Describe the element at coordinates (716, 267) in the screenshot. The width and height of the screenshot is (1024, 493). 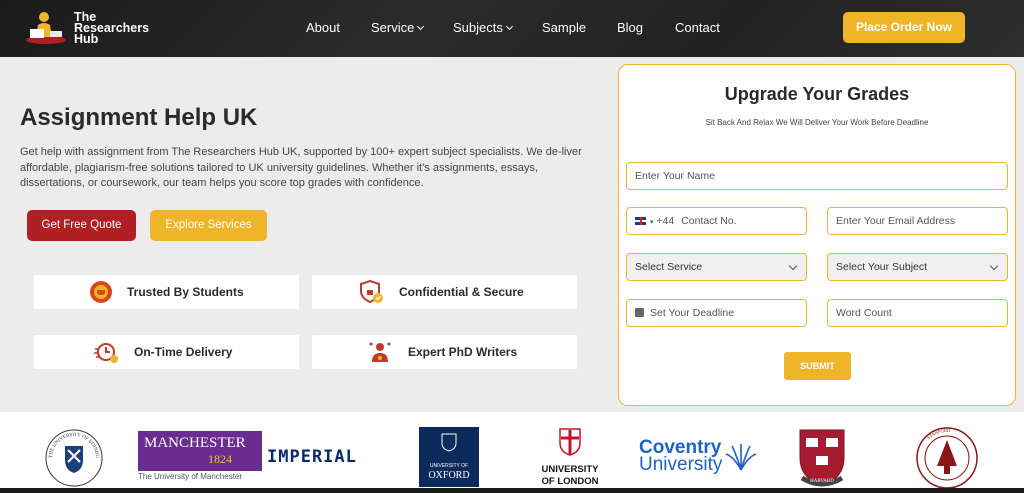
I see `service-select: Select Service` at that location.